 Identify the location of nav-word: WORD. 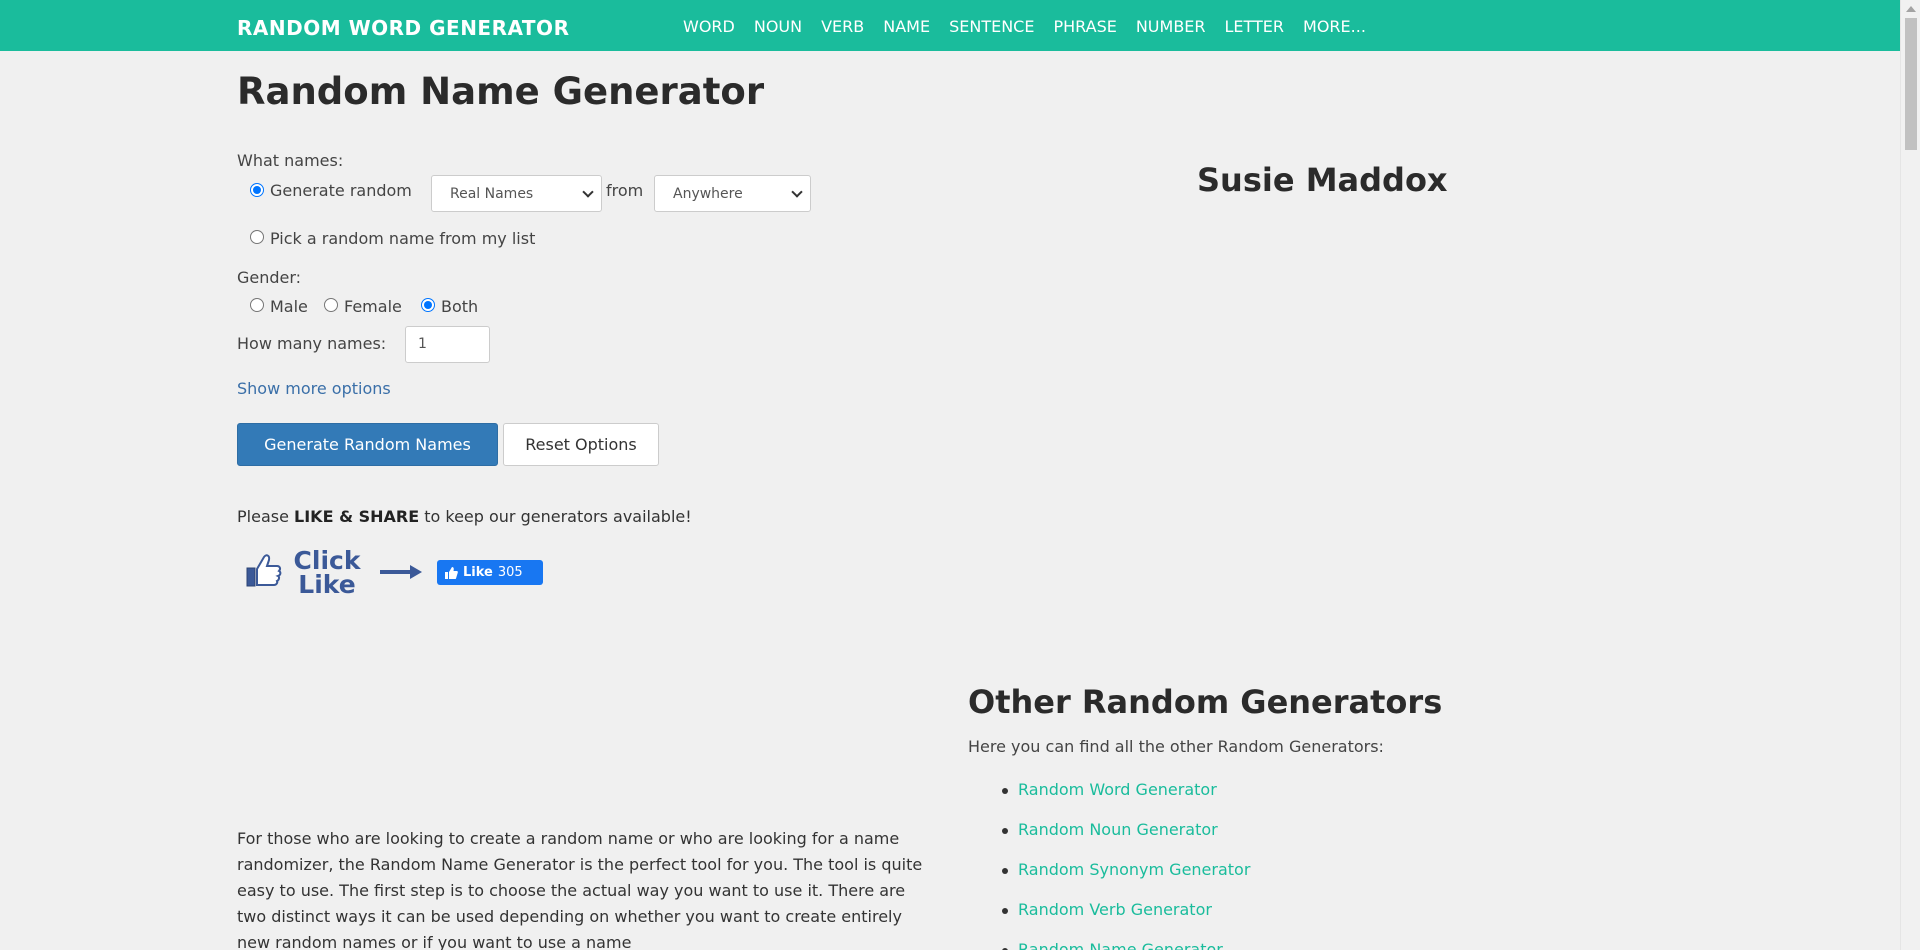
(709, 26).